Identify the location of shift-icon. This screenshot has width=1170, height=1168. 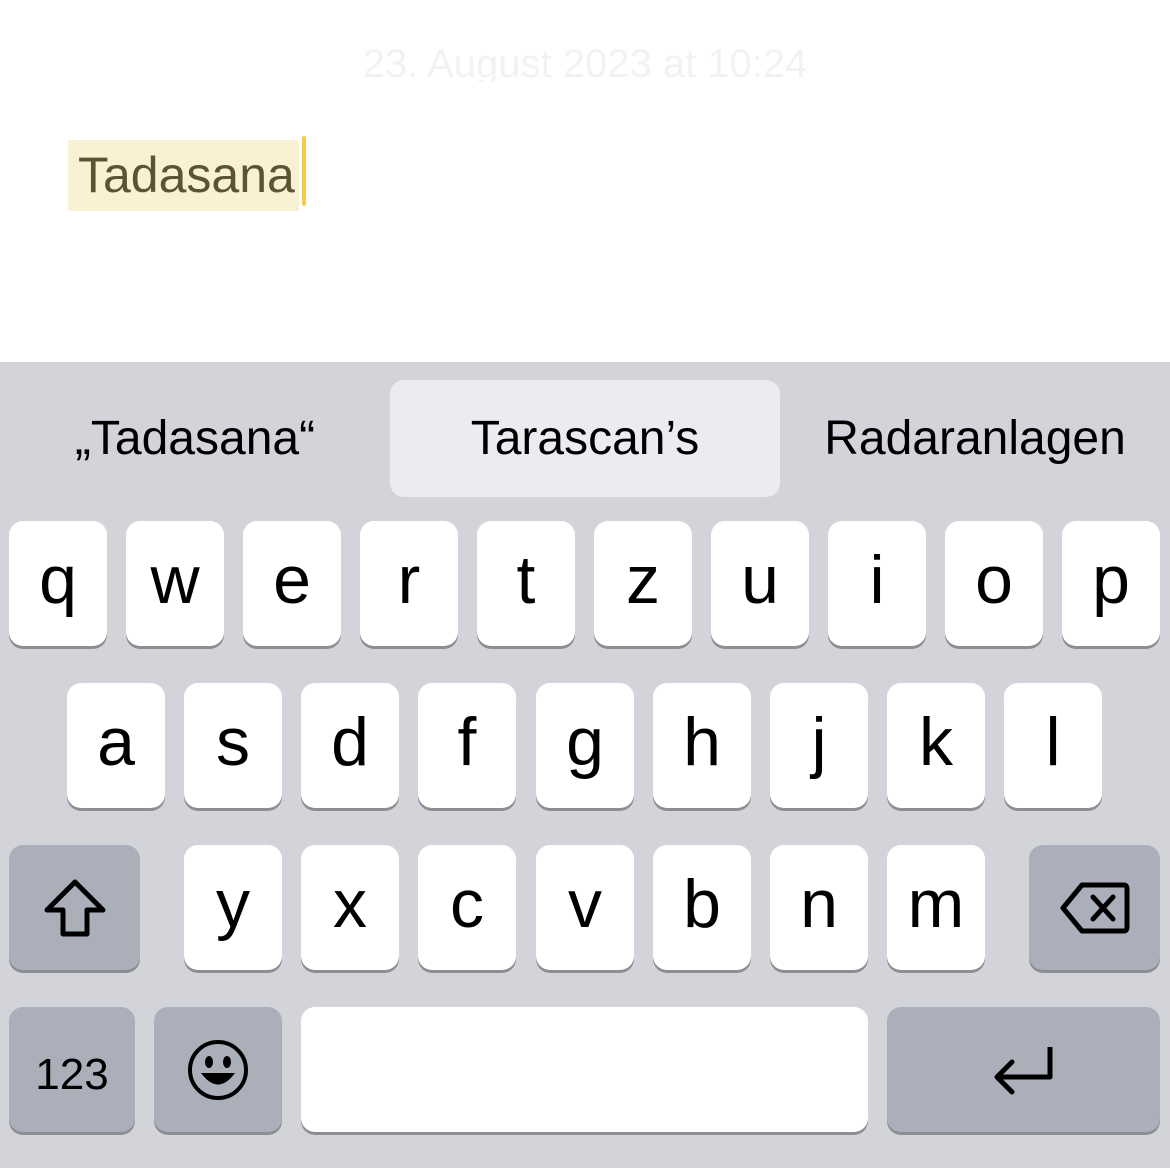
(74, 907).